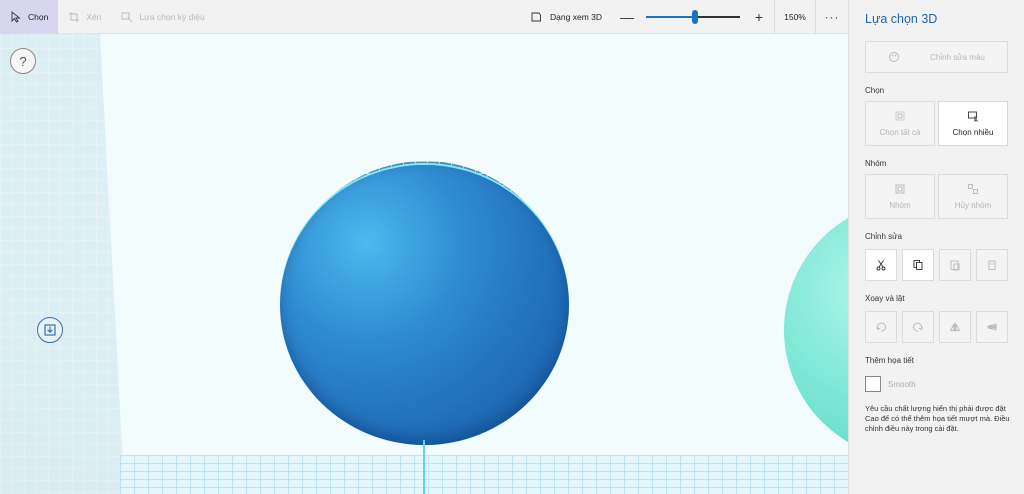 This screenshot has height=494, width=1024. I want to click on delete-icon, so click(992, 265).